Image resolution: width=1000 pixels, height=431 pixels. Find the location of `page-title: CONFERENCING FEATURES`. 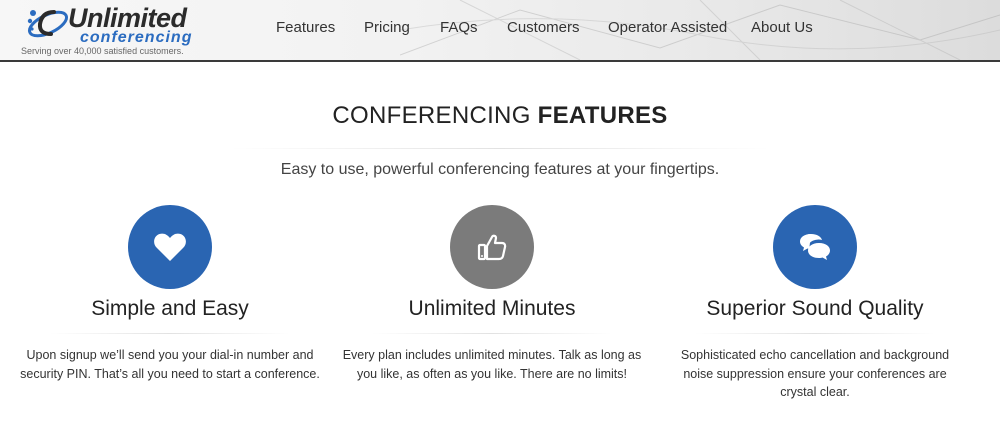

page-title: CONFERENCING FEATURES is located at coordinates (500, 116).